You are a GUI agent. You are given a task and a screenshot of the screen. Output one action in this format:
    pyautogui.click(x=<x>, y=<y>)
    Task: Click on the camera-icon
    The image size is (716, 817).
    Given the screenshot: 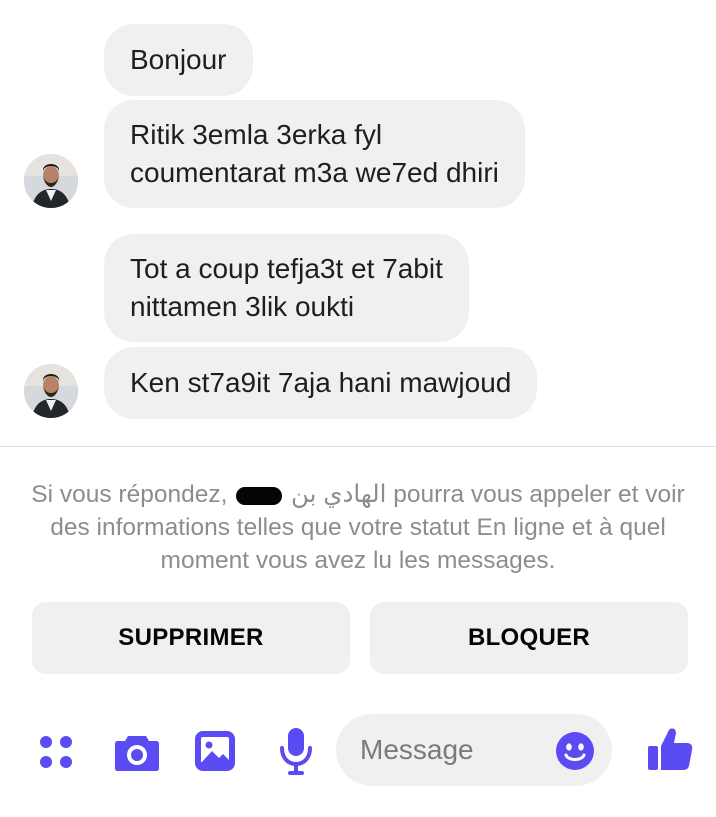 What is the action you would take?
    pyautogui.click(x=137, y=753)
    